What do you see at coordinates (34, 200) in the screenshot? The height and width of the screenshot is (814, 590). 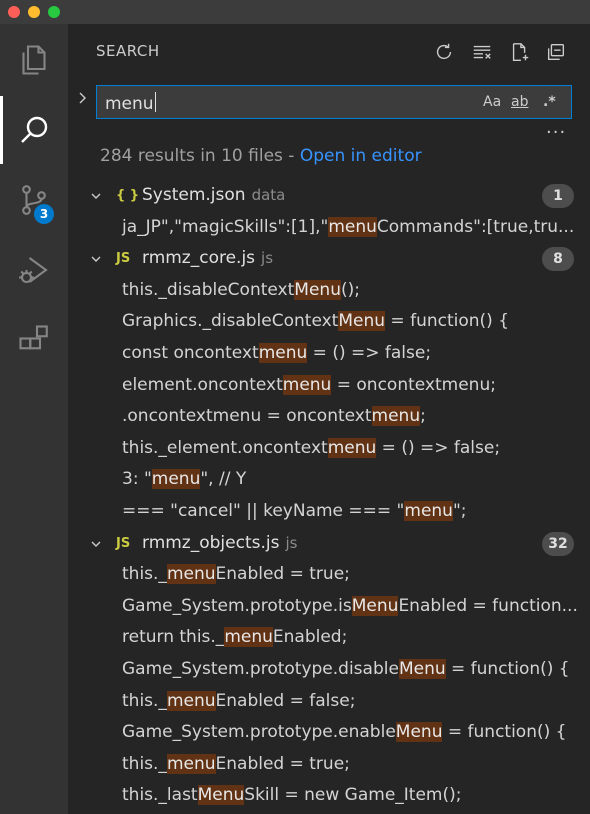 I see `source-control-button: 3` at bounding box center [34, 200].